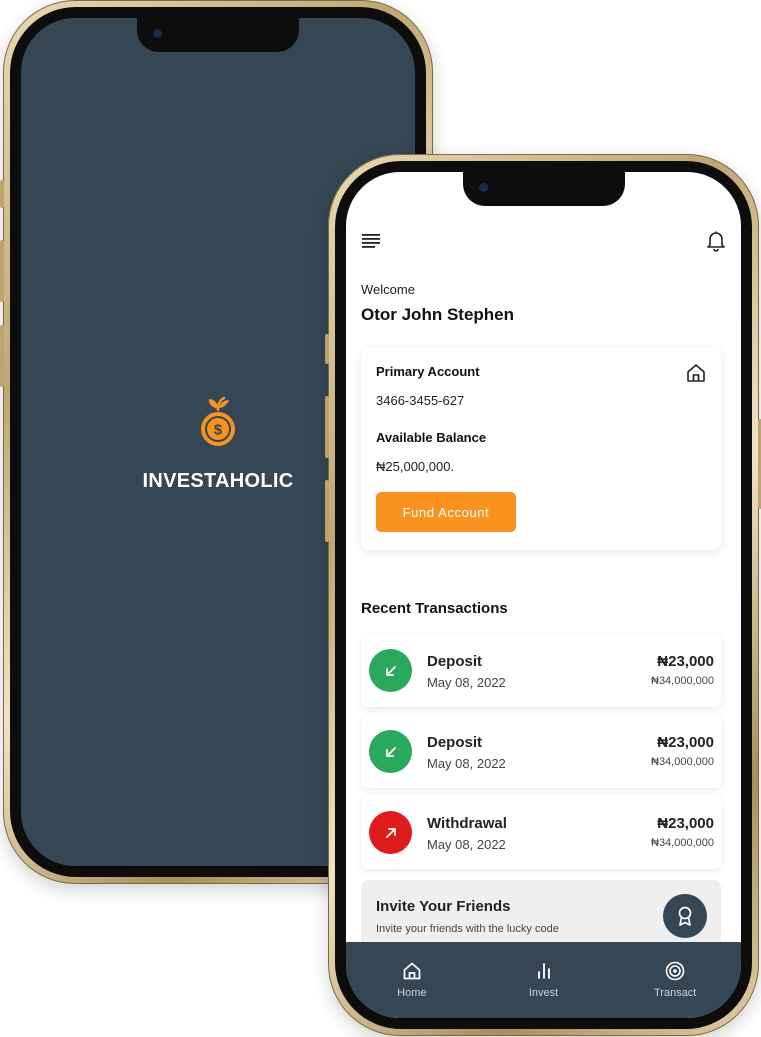 The image size is (761, 1037). I want to click on account-number: 3466-3455-627, so click(420, 400).